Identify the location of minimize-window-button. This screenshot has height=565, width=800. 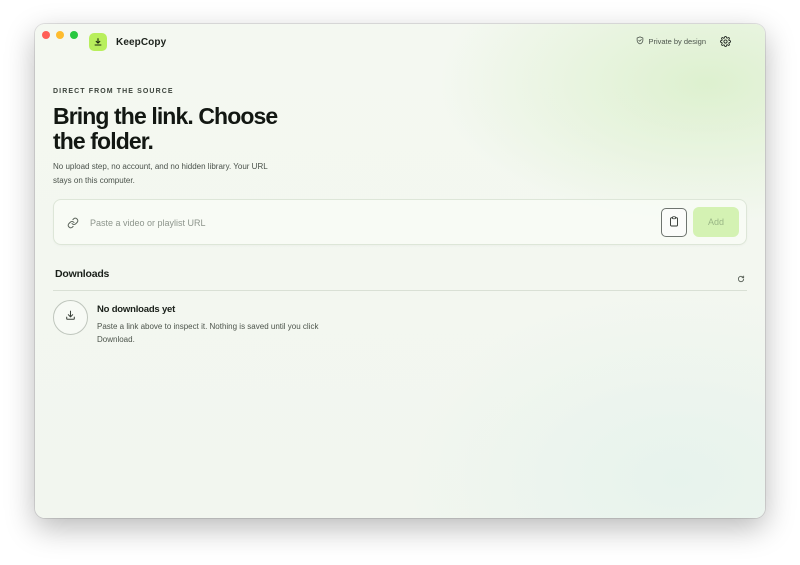
(60, 35).